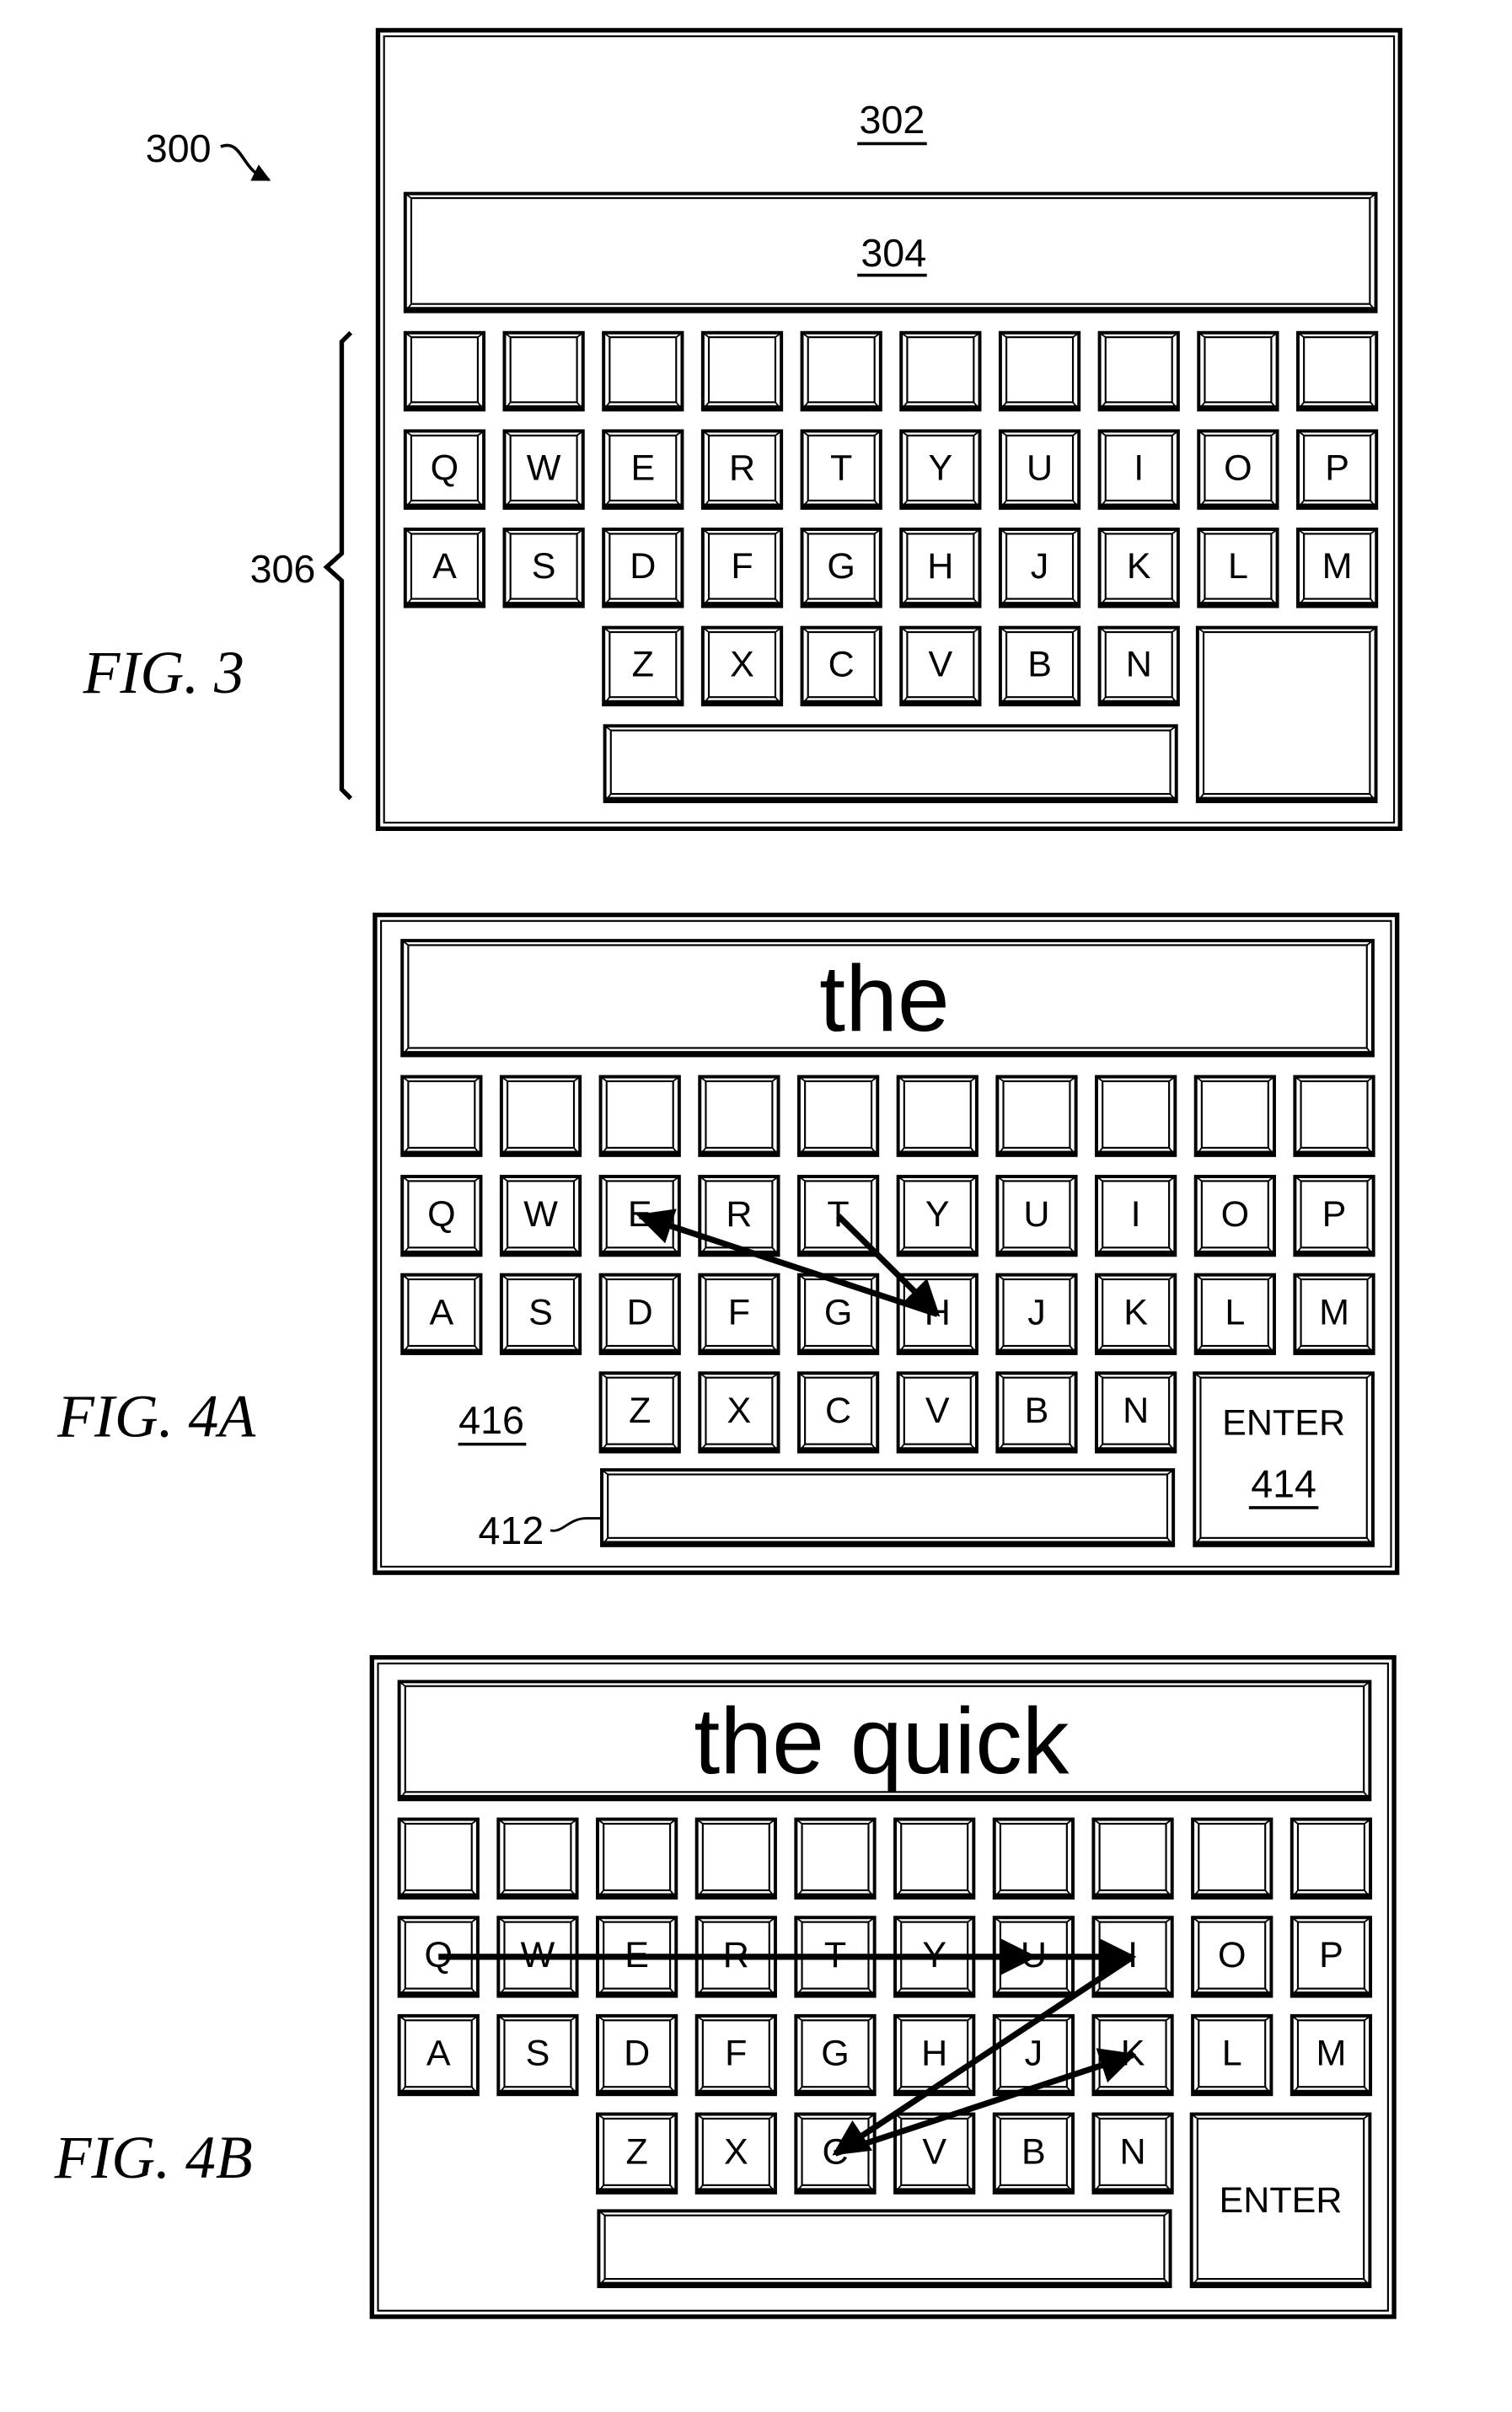 Image resolution: width=1512 pixels, height=2412 pixels. I want to click on enter-key: ENTER, so click(1280, 2200).